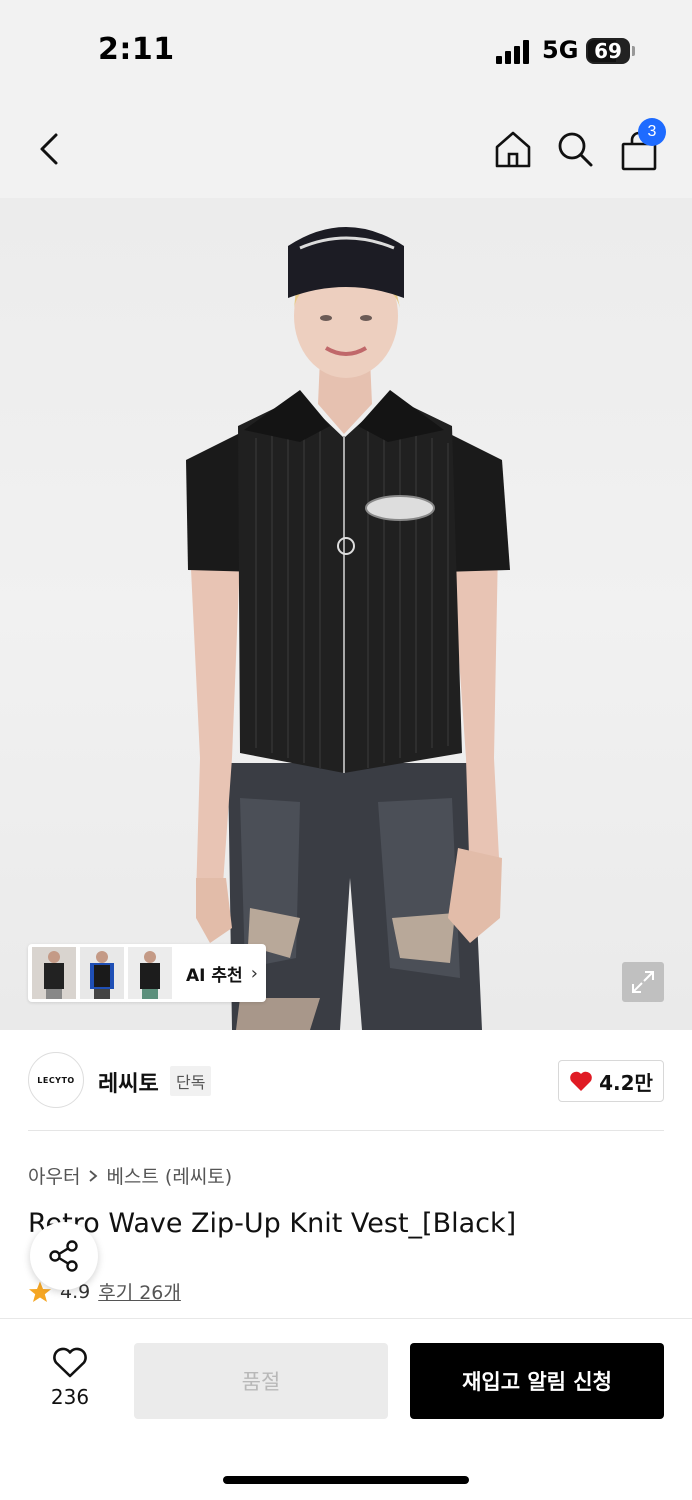  I want to click on wishlist-button: 236, so click(70, 1378).